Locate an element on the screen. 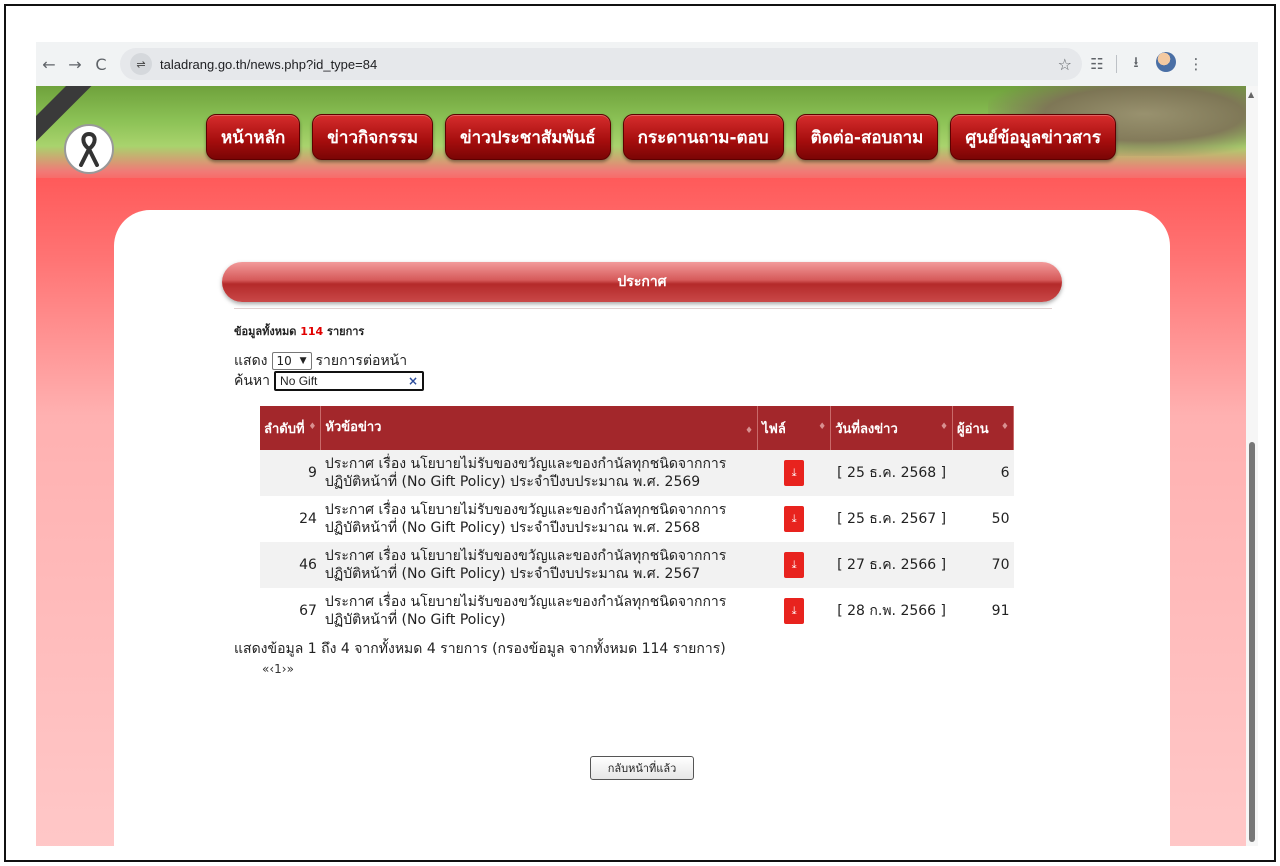  length-suffix: รายการต่อหน้า is located at coordinates (361, 361).